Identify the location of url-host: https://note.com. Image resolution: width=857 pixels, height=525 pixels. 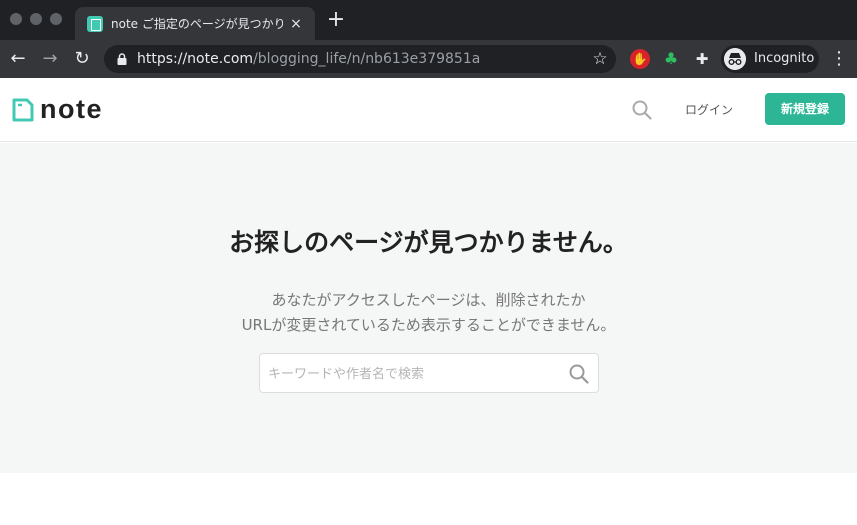
(195, 59).